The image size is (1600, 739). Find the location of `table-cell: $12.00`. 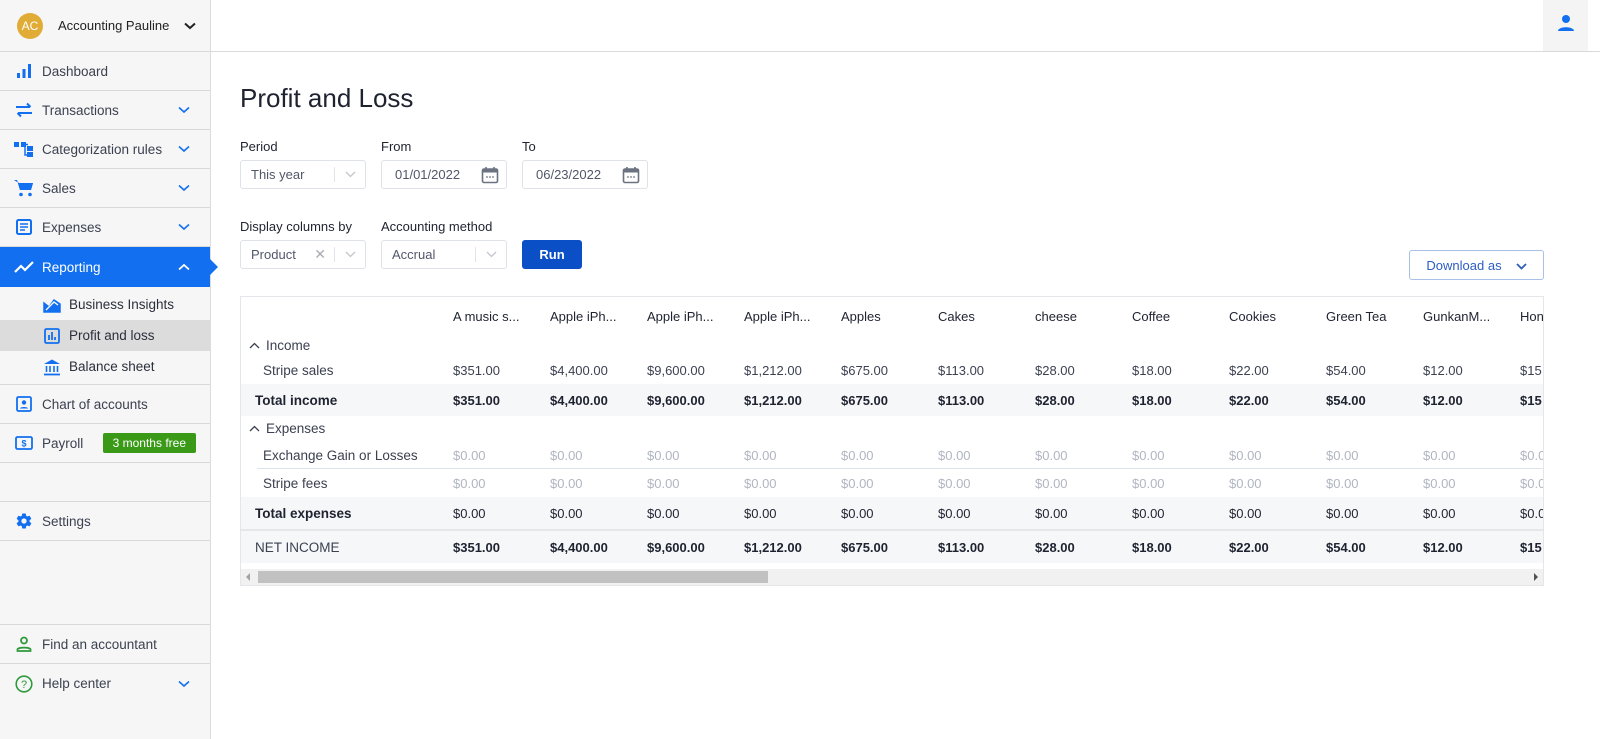

table-cell: $12.00 is located at coordinates (1443, 547).